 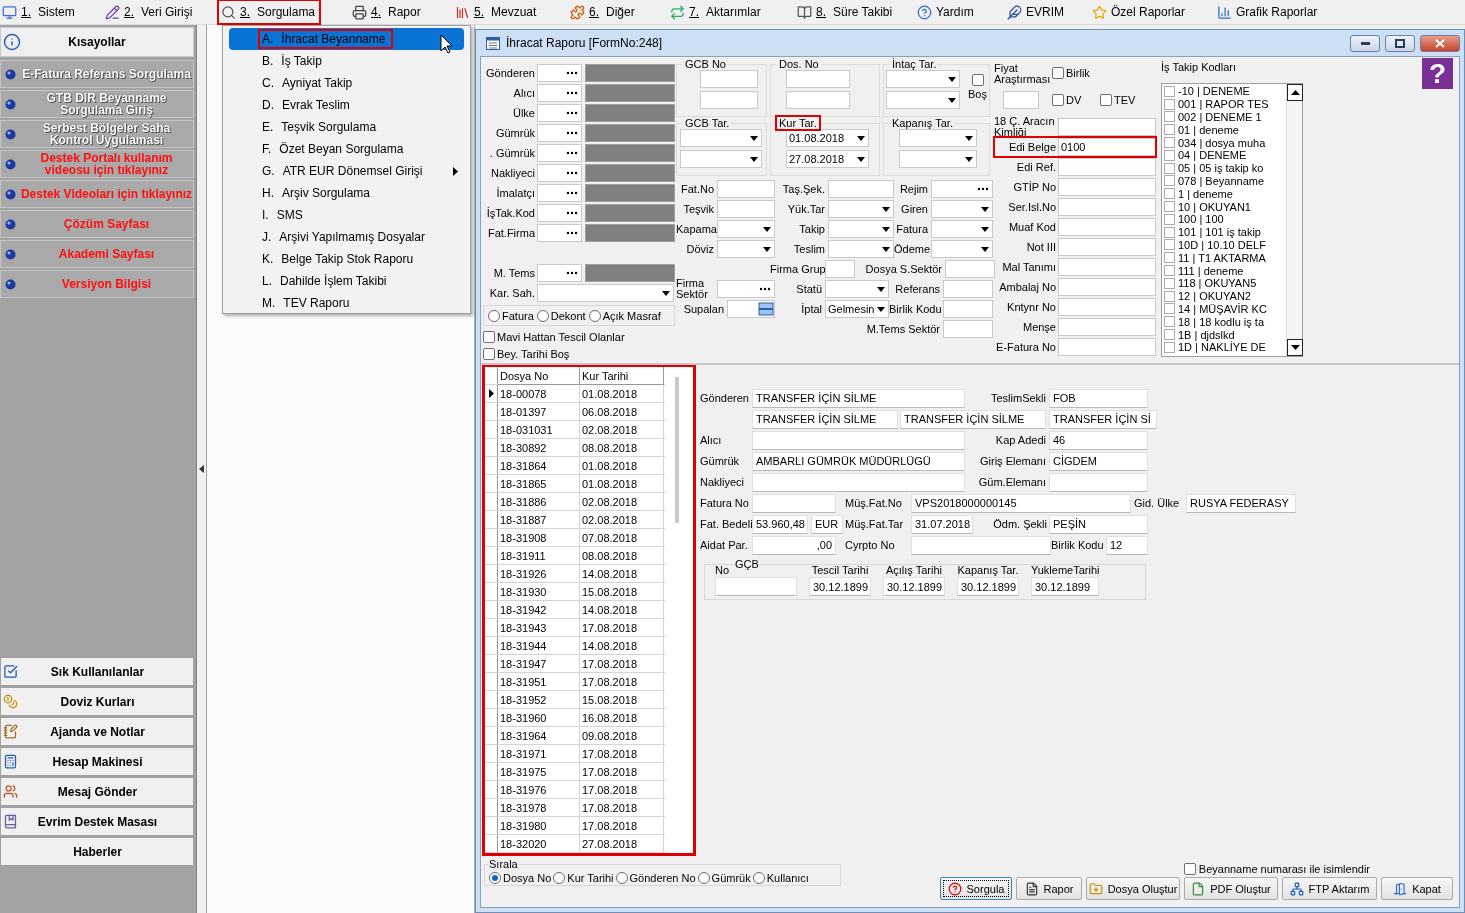 What do you see at coordinates (1440, 43) in the screenshot?
I see `close-button` at bounding box center [1440, 43].